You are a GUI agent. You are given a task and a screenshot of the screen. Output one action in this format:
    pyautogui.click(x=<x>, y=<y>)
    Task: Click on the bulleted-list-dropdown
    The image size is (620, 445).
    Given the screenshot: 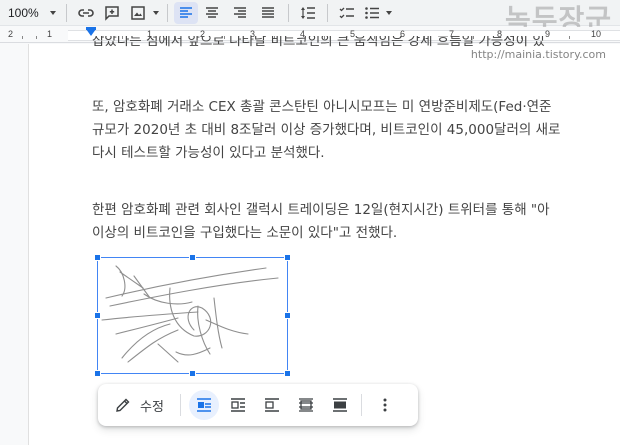 What is the action you would take?
    pyautogui.click(x=389, y=13)
    